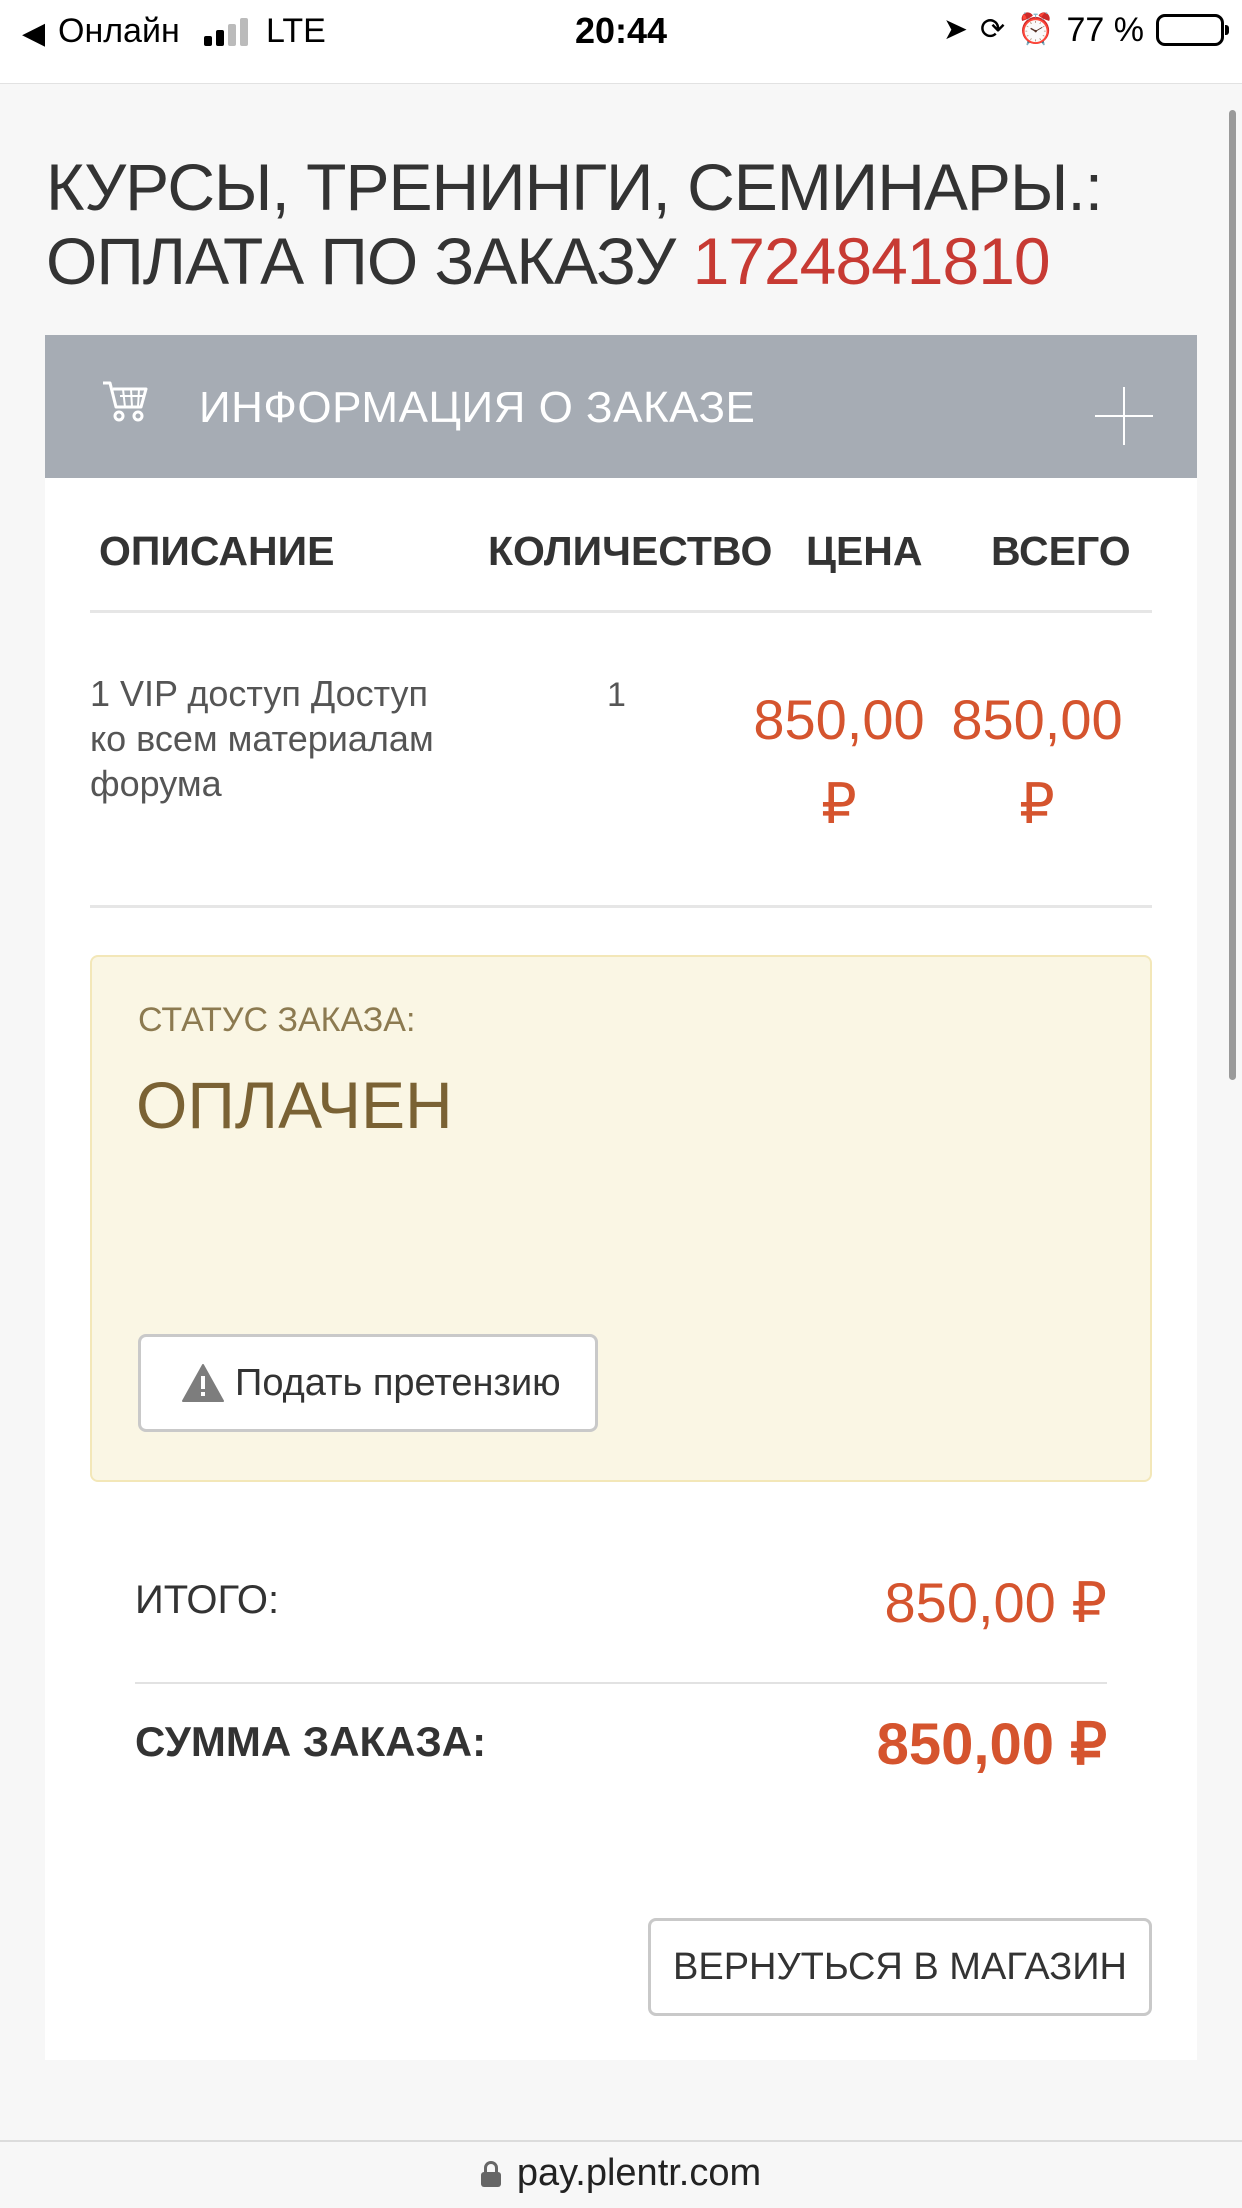 The width and height of the screenshot is (1242, 2208). Describe the element at coordinates (616, 695) in the screenshot. I see `item-quantity: 1` at that location.